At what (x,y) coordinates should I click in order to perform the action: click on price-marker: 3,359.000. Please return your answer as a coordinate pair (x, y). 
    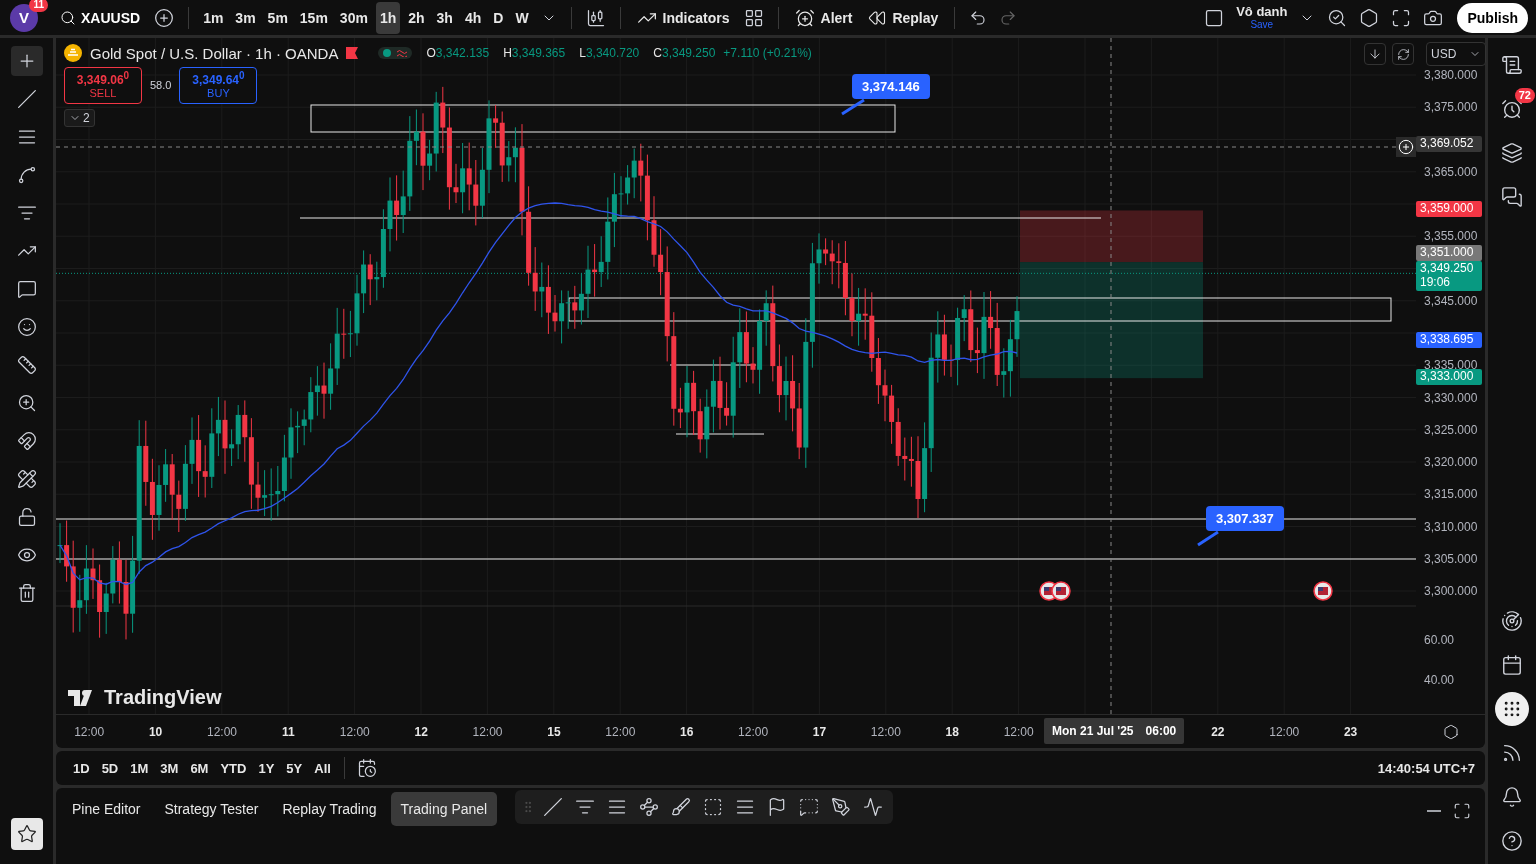
    Looking at the image, I should click on (1449, 209).